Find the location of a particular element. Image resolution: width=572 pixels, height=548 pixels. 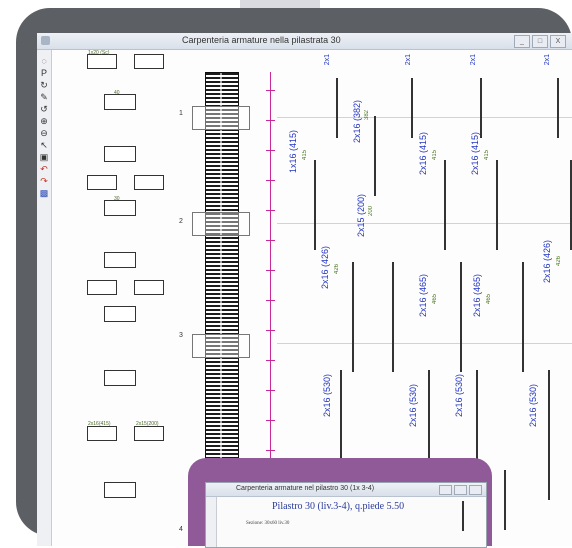

section-label: 40 is located at coordinates (117, 93).